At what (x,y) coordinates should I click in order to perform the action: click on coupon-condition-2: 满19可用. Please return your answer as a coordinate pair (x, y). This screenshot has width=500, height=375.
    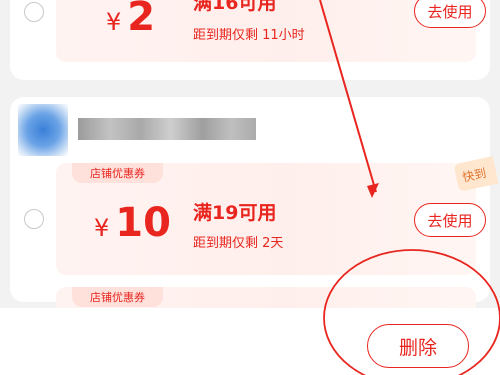
    Looking at the image, I should click on (235, 213).